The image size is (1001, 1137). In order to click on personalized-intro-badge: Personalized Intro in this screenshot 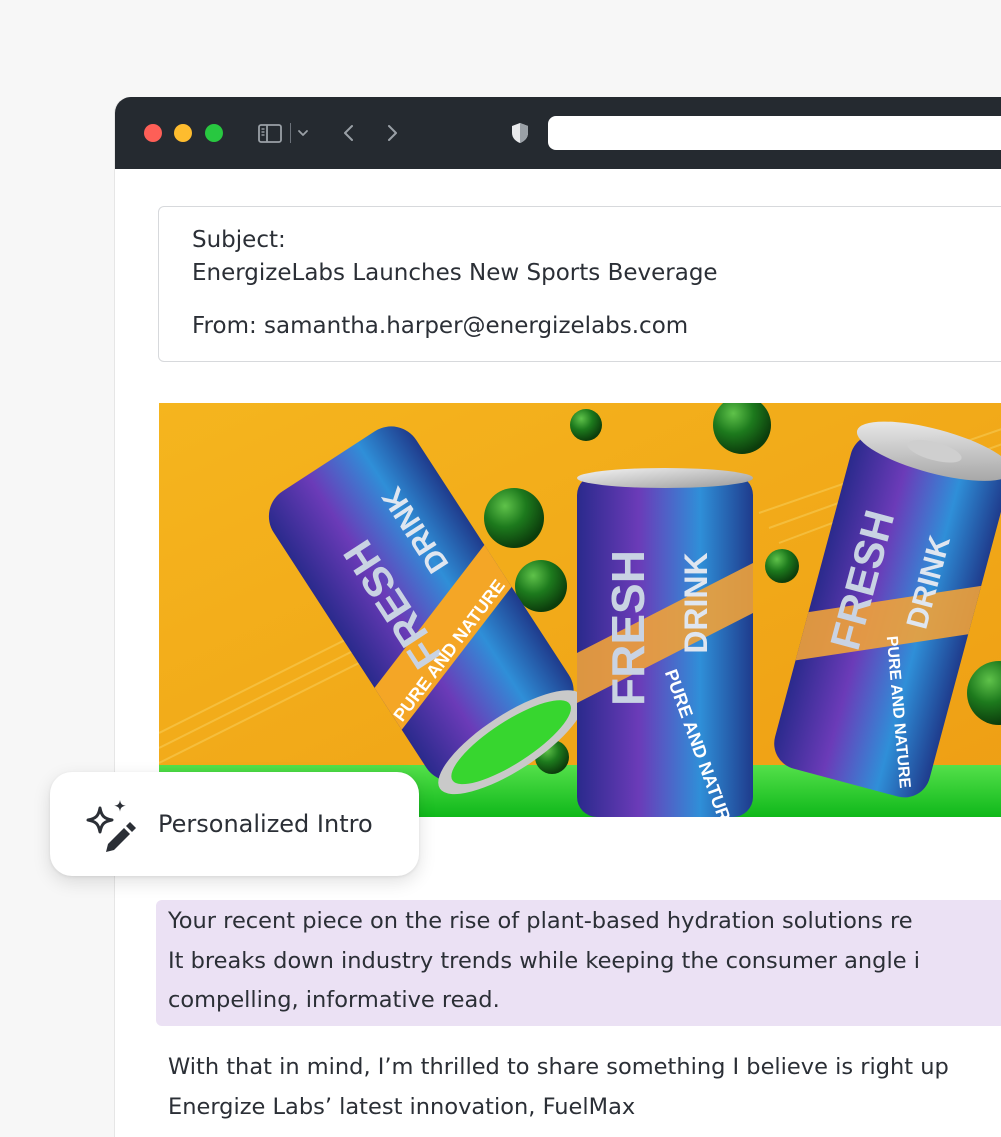, I will do `click(234, 824)`.